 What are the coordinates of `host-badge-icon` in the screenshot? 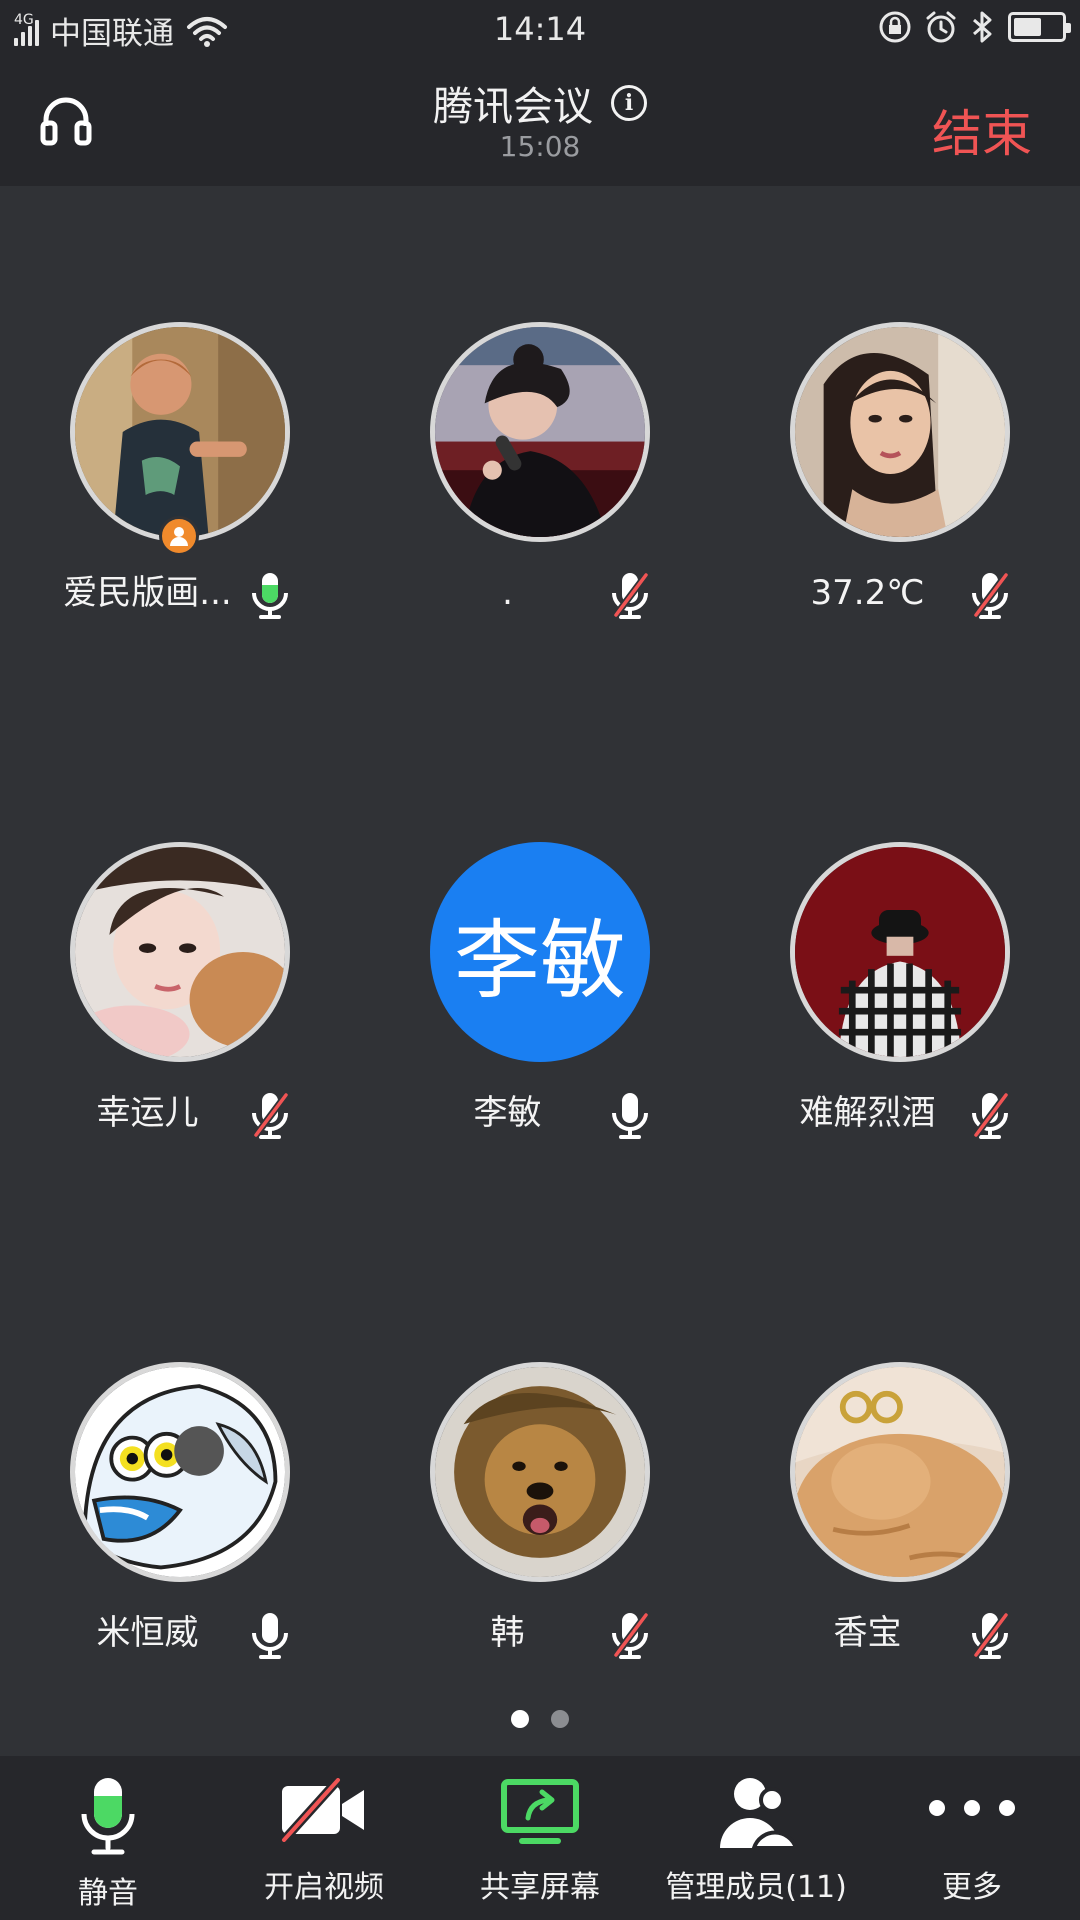 It's located at (179, 536).